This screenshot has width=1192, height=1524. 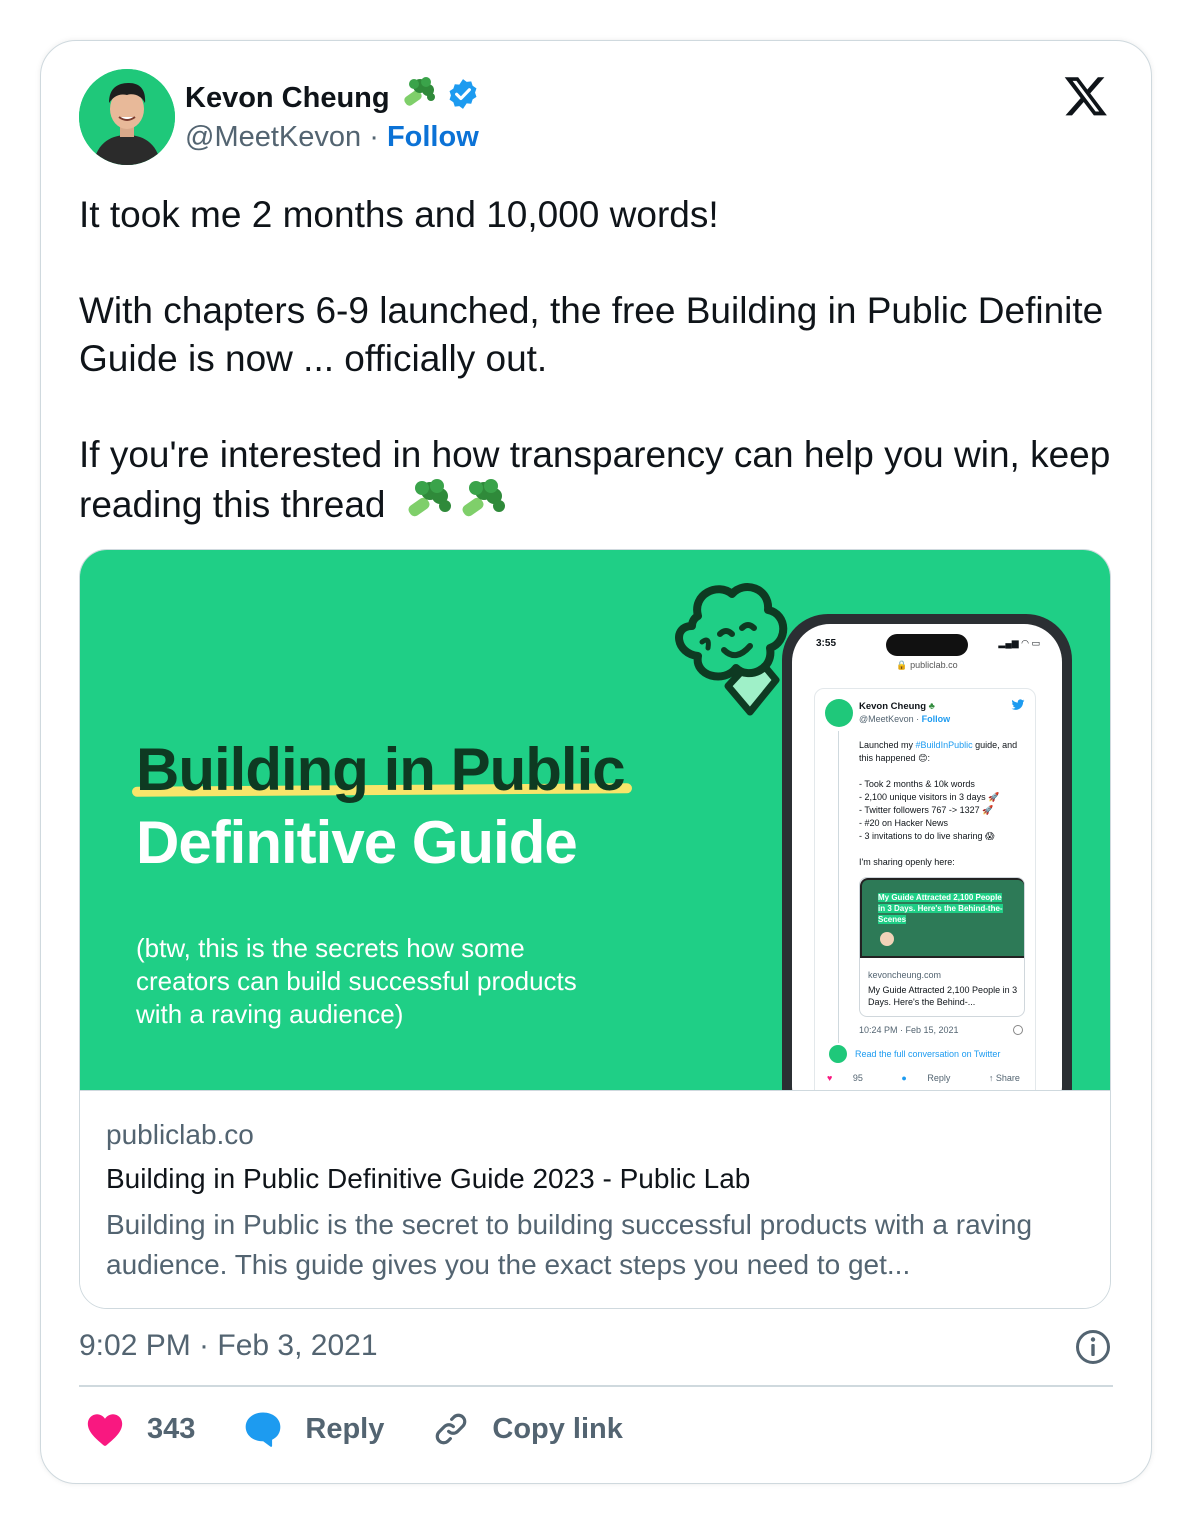 I want to click on reply-bubble-icon, so click(x=263, y=1429).